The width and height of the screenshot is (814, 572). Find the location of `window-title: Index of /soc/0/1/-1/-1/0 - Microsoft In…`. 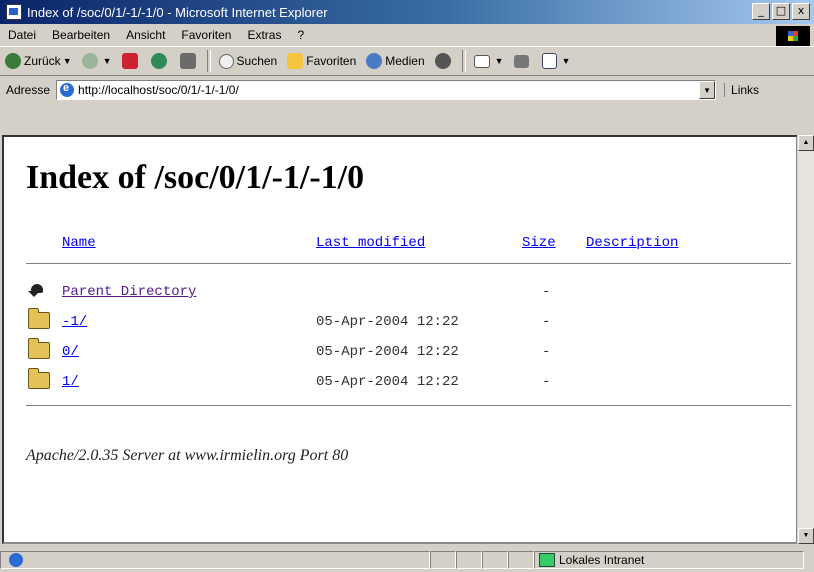

window-title: Index of /soc/0/1/-1/-1/0 - Microsoft In… is located at coordinates (177, 12).